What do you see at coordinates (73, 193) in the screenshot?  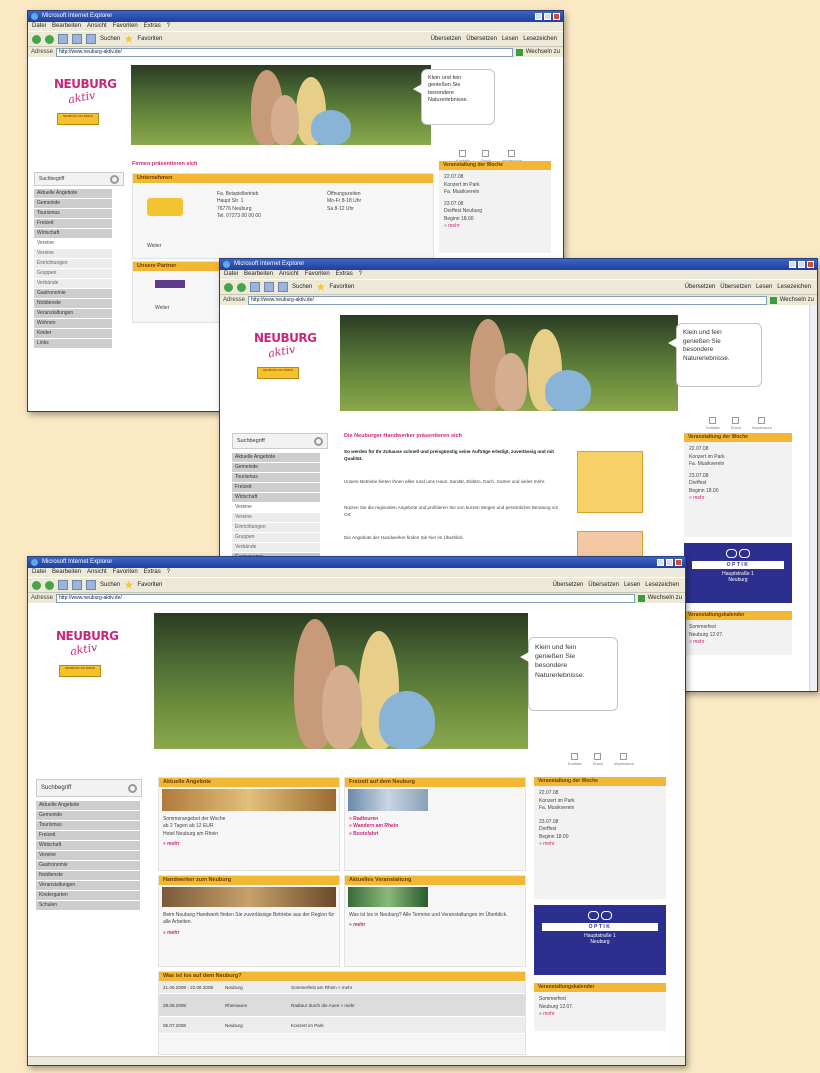 I see `nav-item: Aktuelle Angebote` at bounding box center [73, 193].